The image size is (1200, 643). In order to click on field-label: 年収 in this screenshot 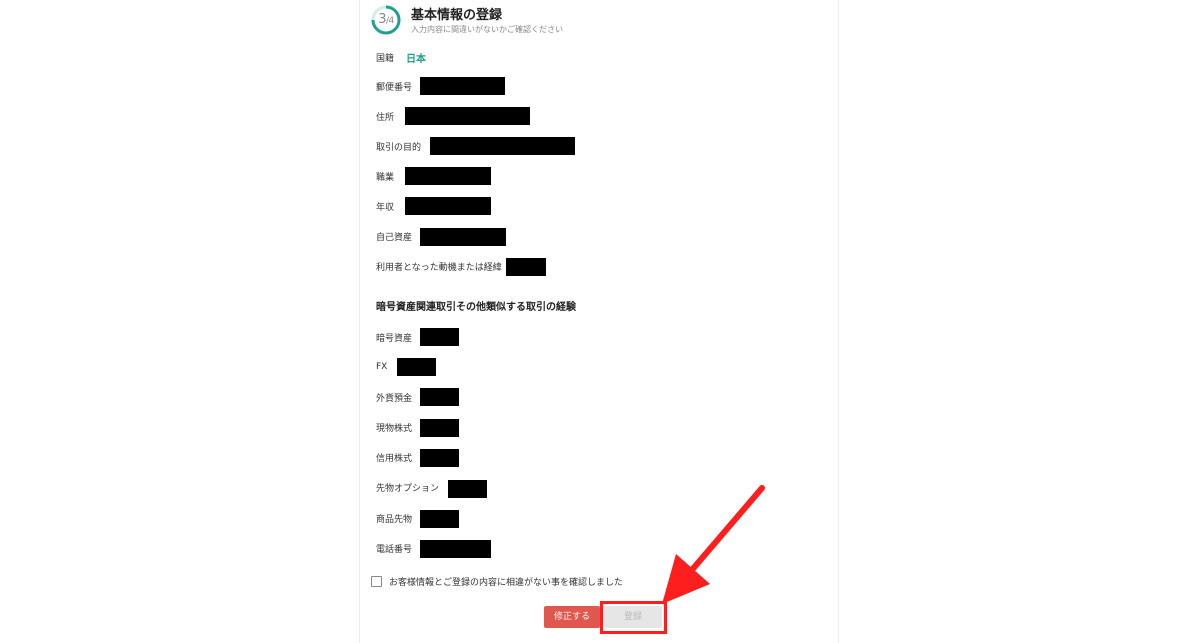, I will do `click(385, 207)`.